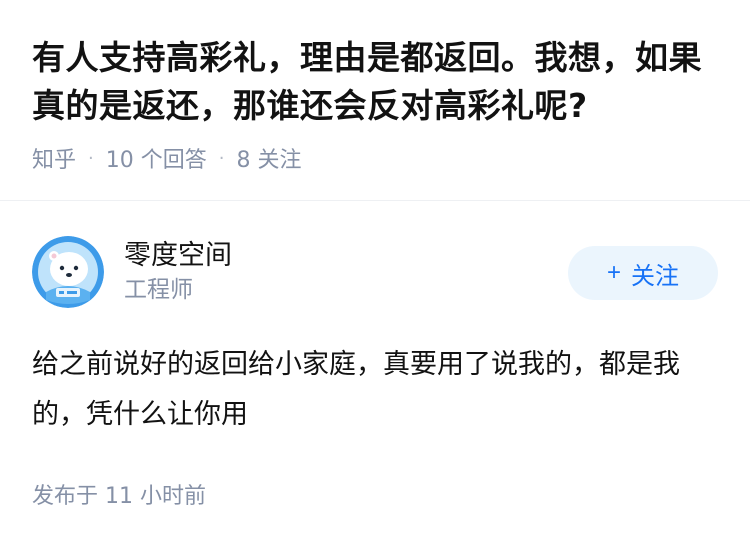 The width and height of the screenshot is (750, 538). What do you see at coordinates (178, 256) in the screenshot?
I see `author-name: 零度空间` at bounding box center [178, 256].